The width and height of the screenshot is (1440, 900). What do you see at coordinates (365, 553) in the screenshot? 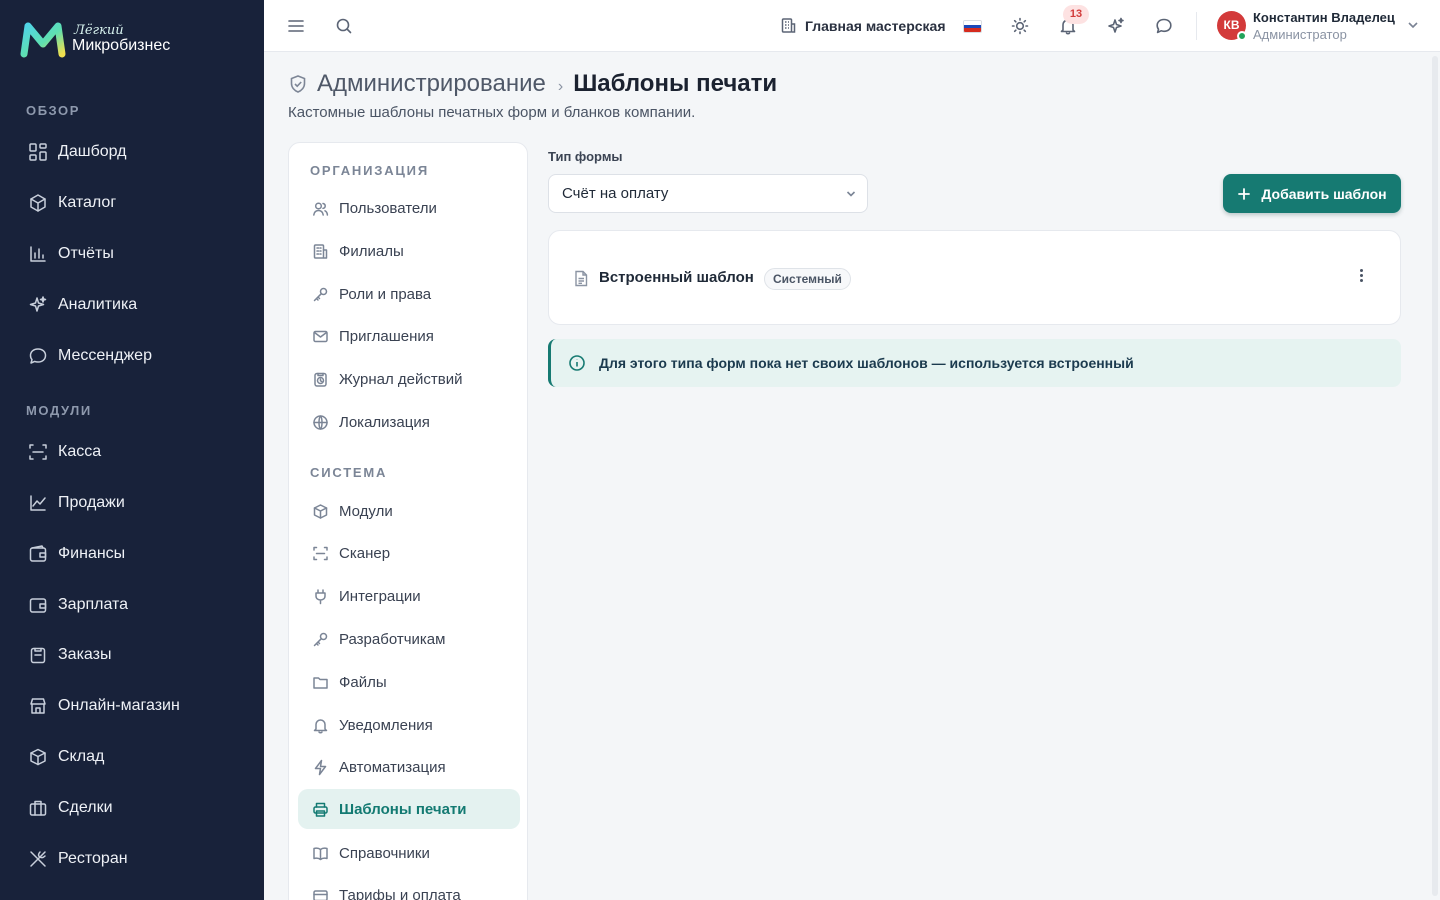
I see `settings-item-label: Сканер` at bounding box center [365, 553].